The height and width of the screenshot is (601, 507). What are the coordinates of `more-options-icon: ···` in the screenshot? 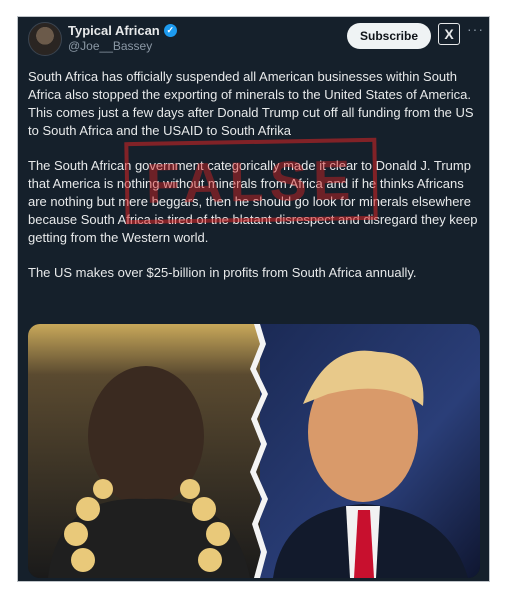 It's located at (475, 29).